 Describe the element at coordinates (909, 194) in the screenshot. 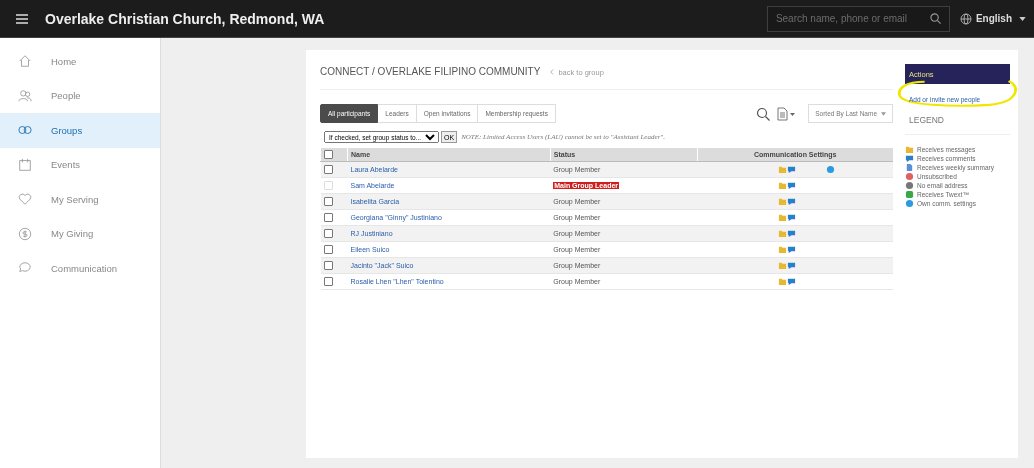

I see `square-icon` at that location.